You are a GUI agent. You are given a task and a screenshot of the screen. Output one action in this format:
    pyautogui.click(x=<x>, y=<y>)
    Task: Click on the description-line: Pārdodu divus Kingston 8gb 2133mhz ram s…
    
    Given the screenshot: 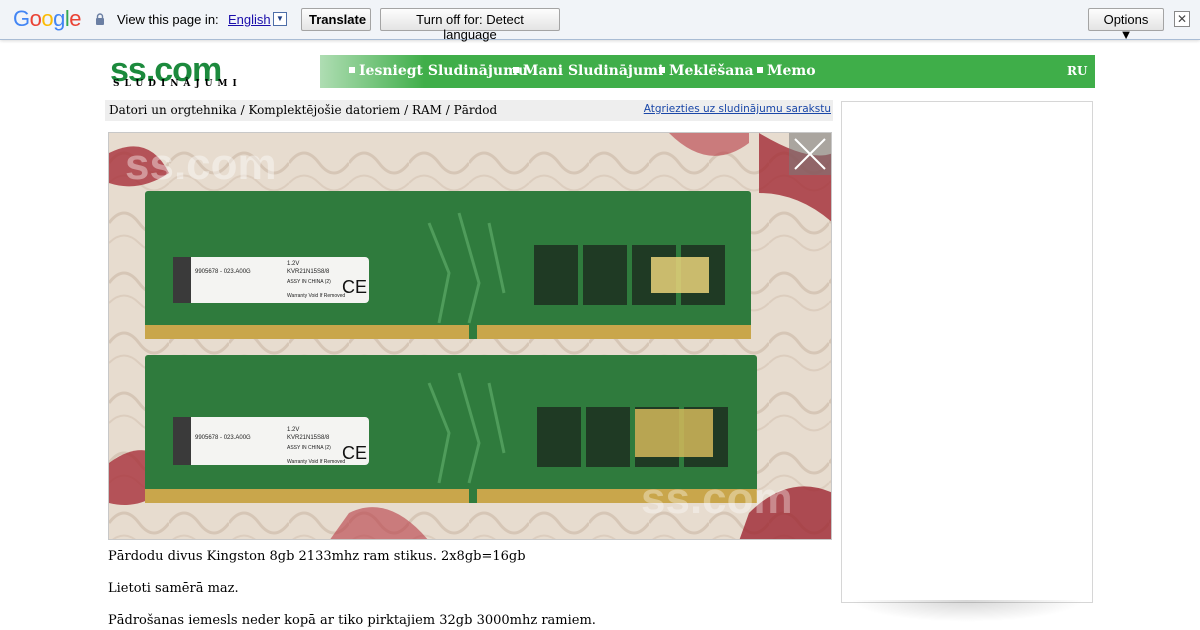 What is the action you would take?
    pyautogui.click(x=317, y=556)
    